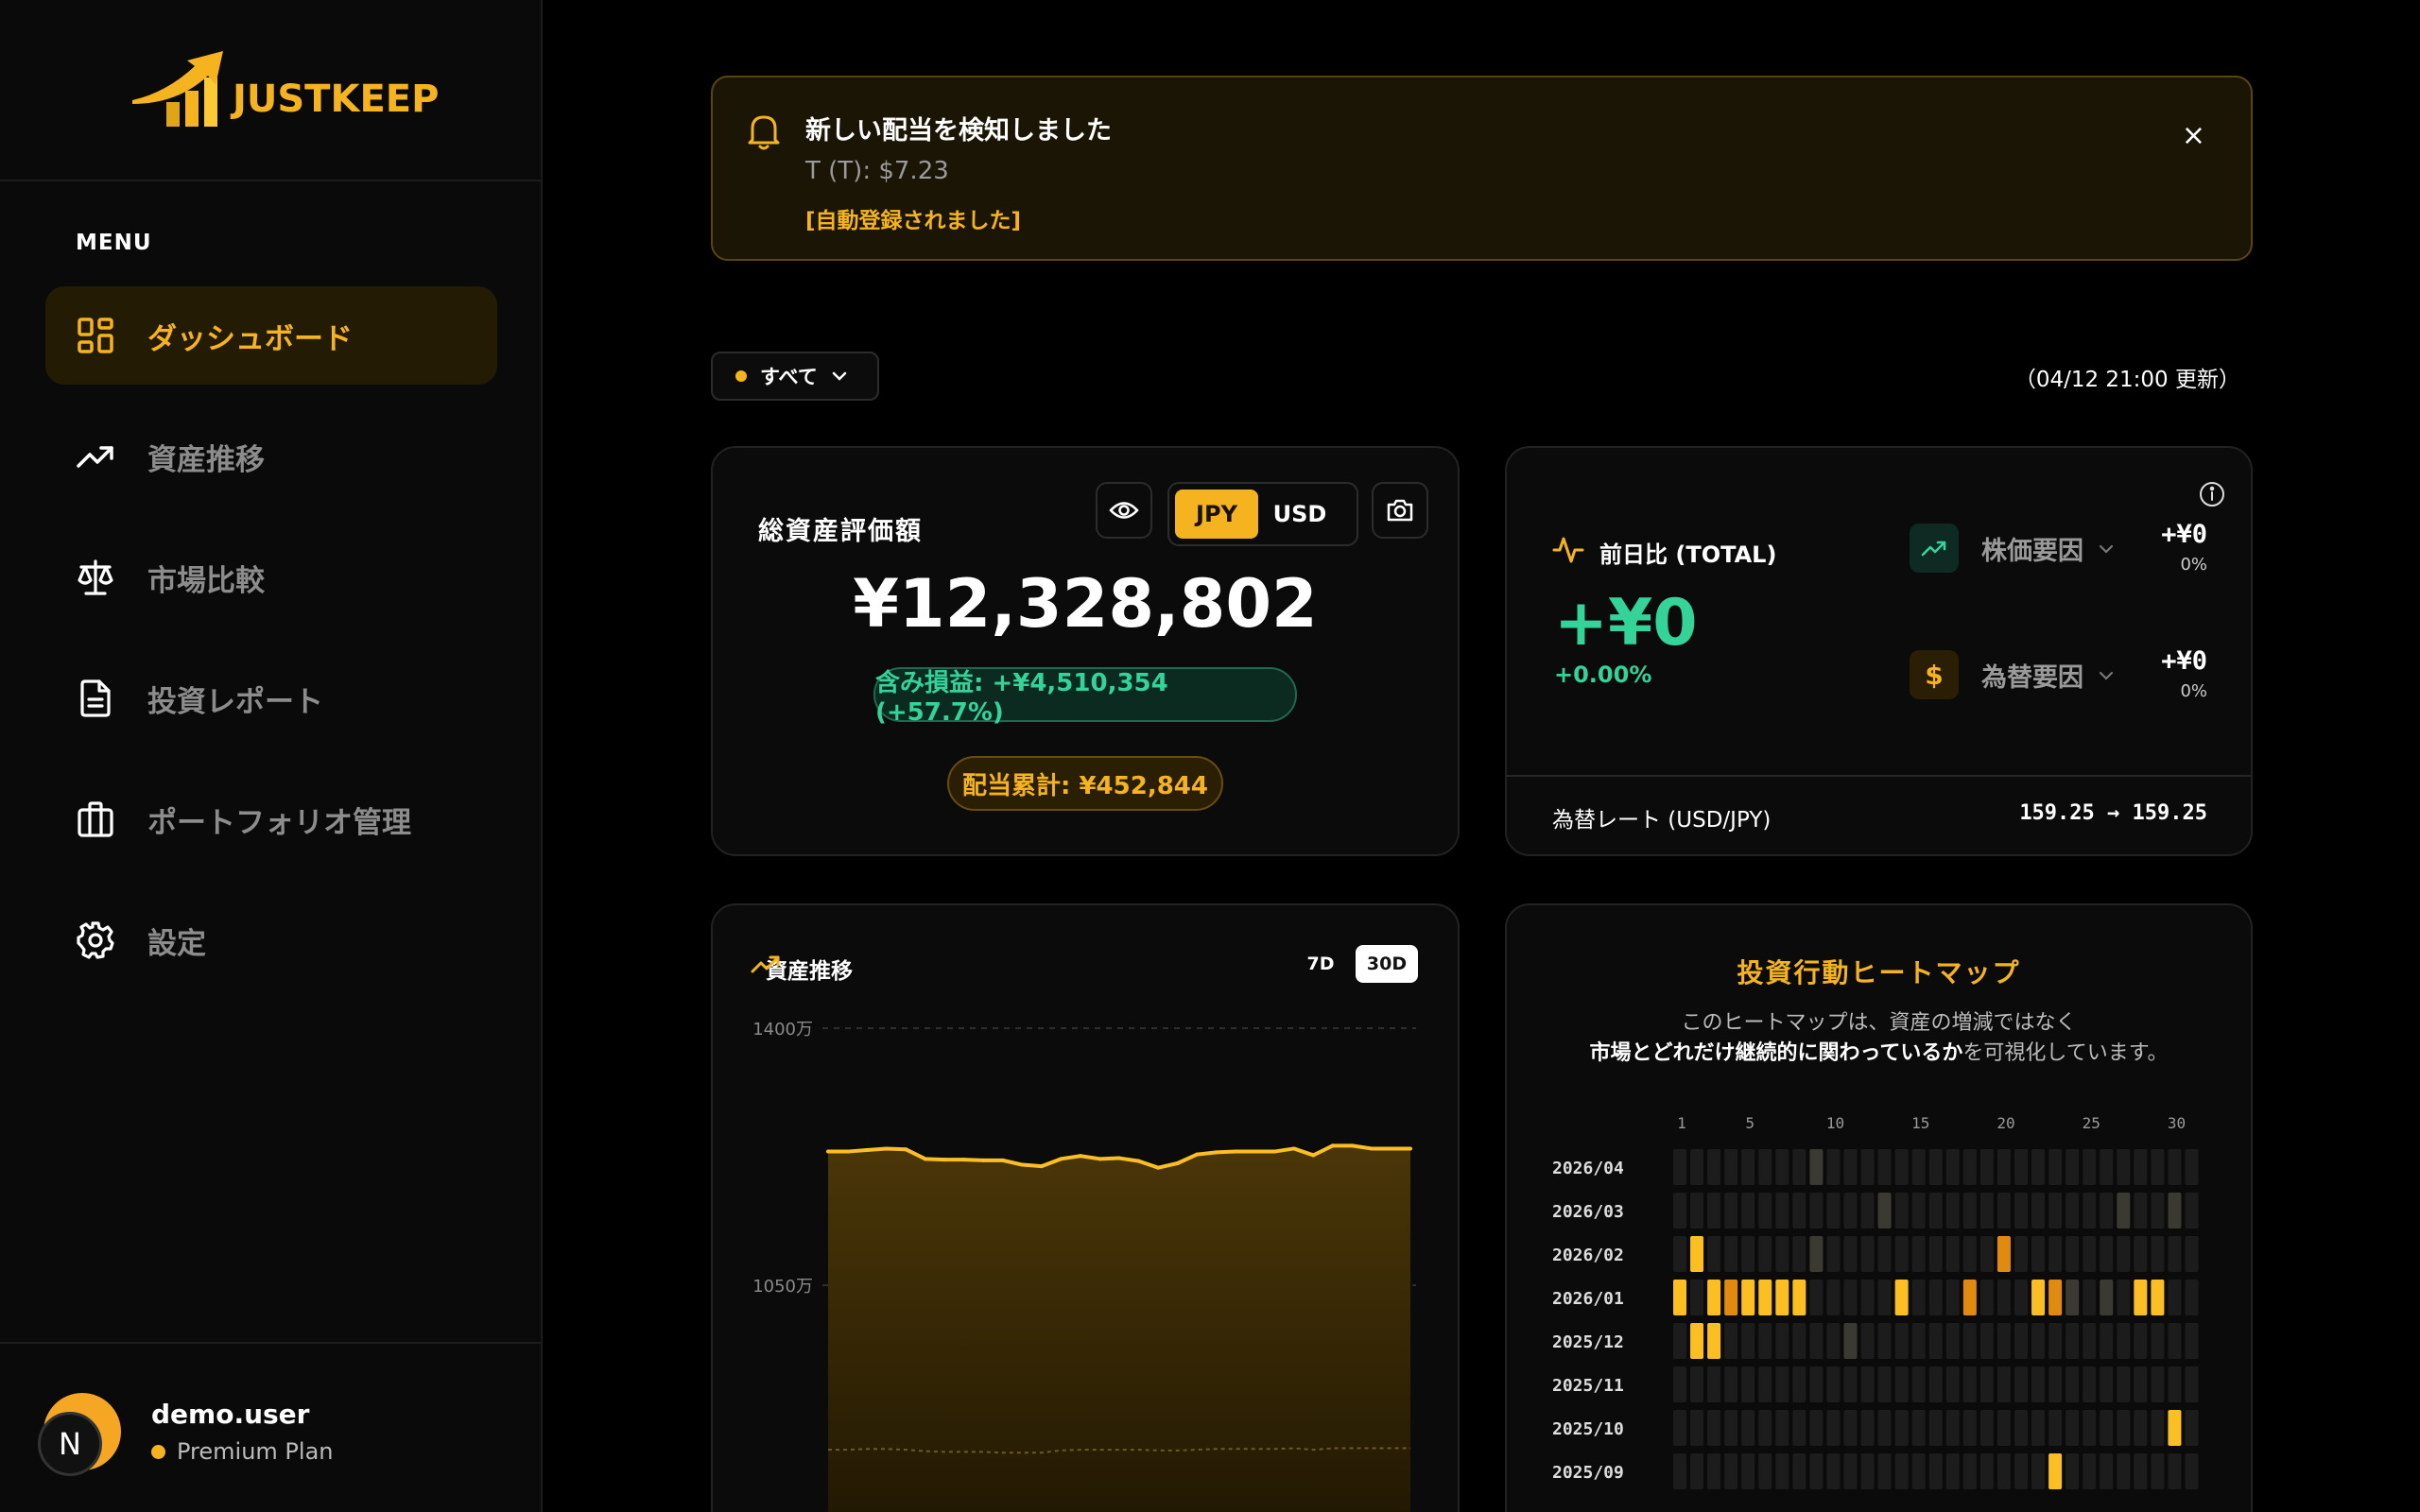 The width and height of the screenshot is (2420, 1512). I want to click on sidebar-item-market-compare: 市場比較, so click(271, 577).